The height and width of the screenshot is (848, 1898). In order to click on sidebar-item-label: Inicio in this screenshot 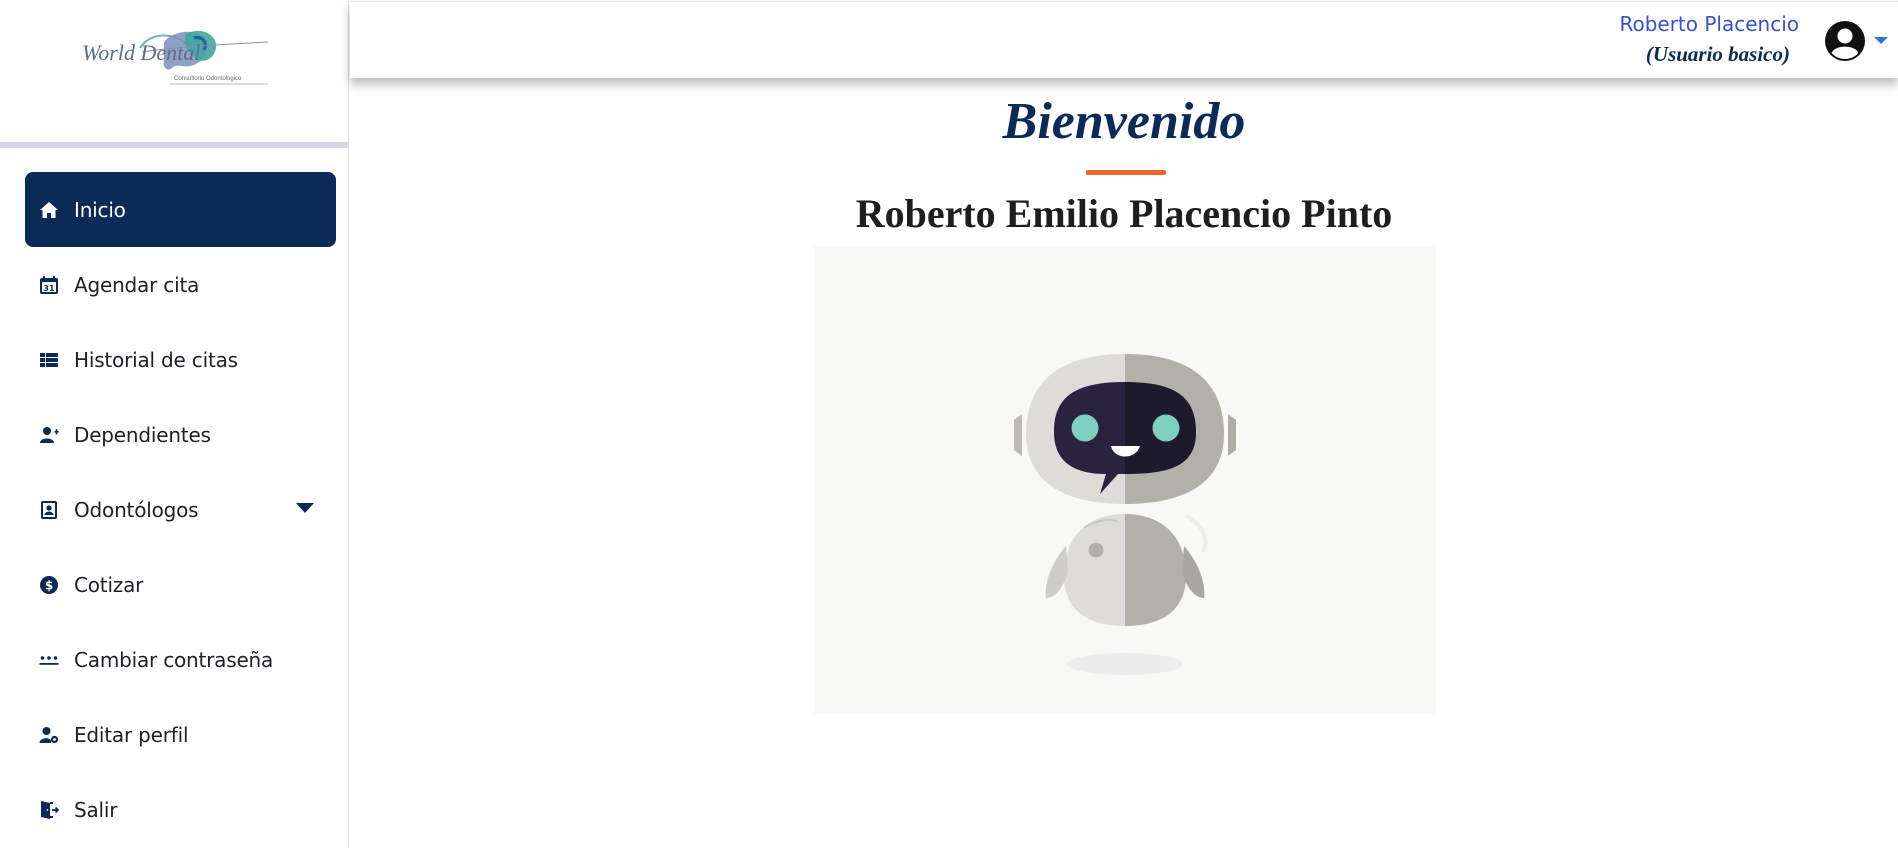, I will do `click(100, 209)`.